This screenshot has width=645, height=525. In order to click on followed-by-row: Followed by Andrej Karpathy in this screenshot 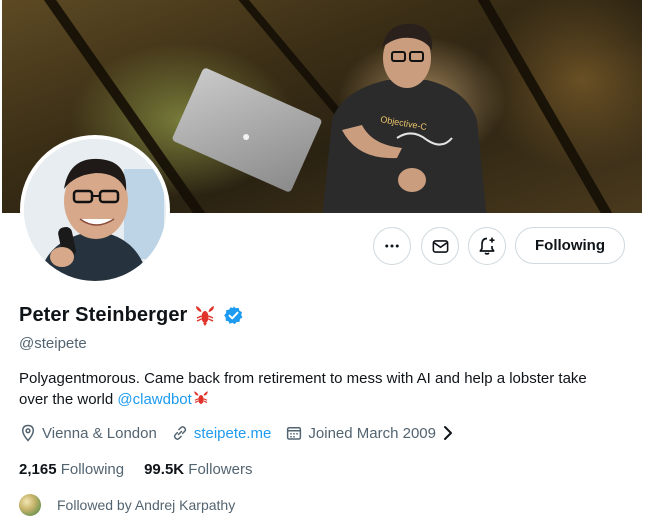, I will do `click(127, 505)`.